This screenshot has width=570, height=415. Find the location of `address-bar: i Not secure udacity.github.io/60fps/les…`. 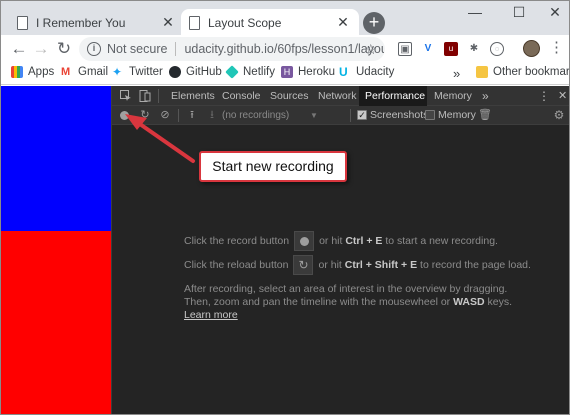

address-bar: i Not secure udacity.github.io/60fps/les… is located at coordinates (232, 49).